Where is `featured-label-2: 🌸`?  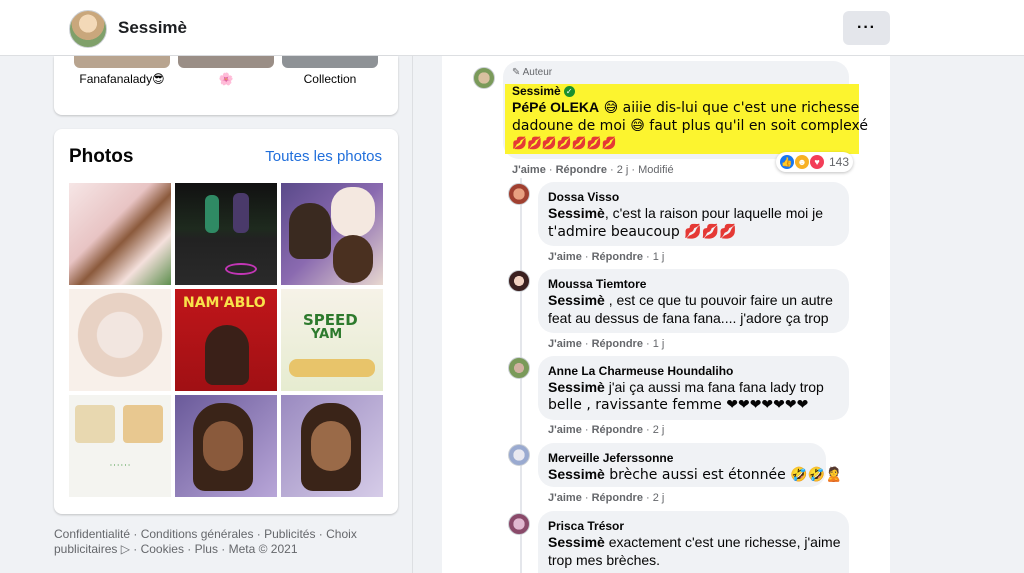 featured-label-2: 🌸 is located at coordinates (226, 79).